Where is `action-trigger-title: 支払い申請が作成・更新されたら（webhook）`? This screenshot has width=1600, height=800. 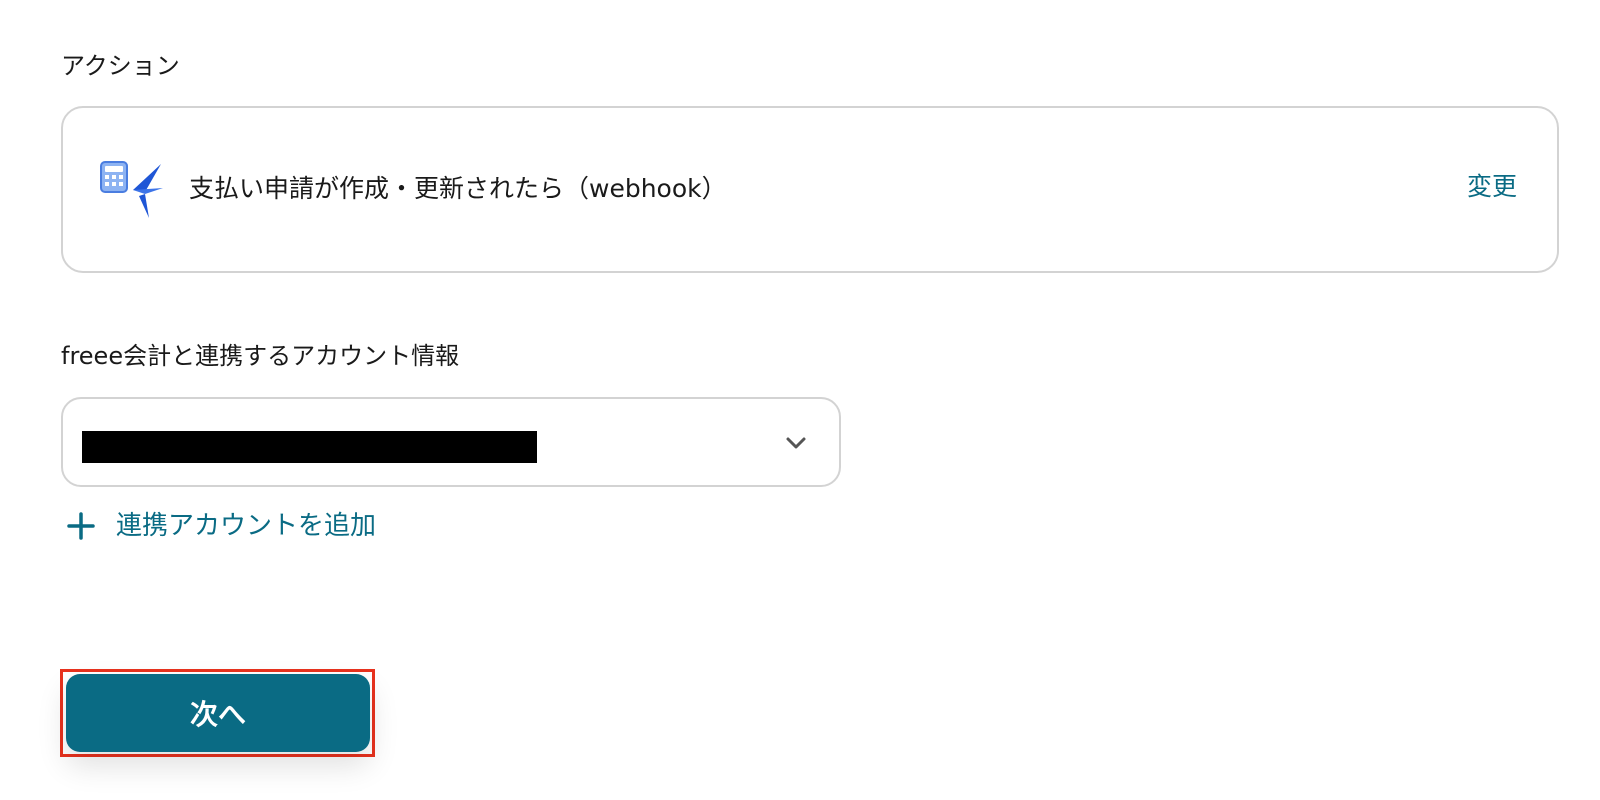 action-trigger-title: 支払い申請が作成・更新されたら（webhook） is located at coordinates (458, 188).